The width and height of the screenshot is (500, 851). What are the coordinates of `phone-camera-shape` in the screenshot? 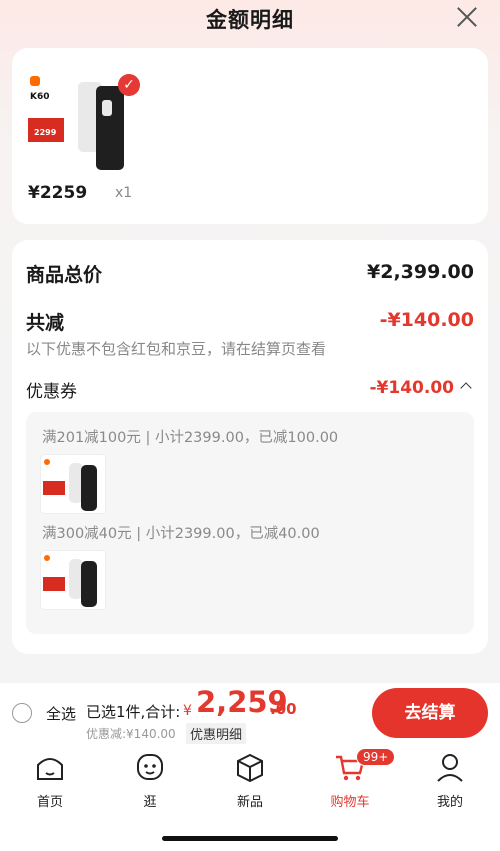 It's located at (107, 108).